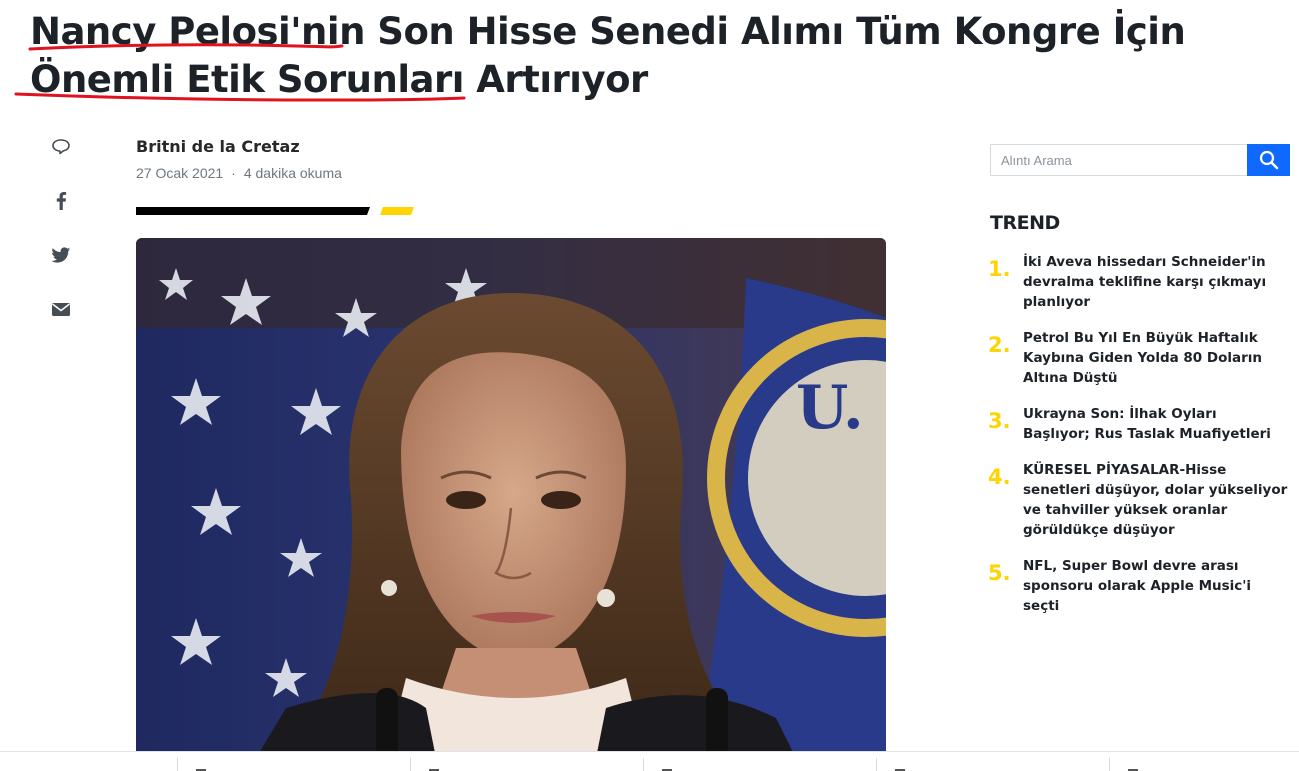 The width and height of the screenshot is (1299, 771). I want to click on email-share-button, so click(61, 309).